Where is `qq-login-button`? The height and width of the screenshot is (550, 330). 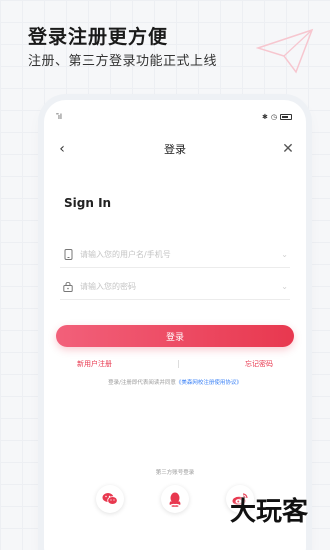 qq-login-button is located at coordinates (174, 499).